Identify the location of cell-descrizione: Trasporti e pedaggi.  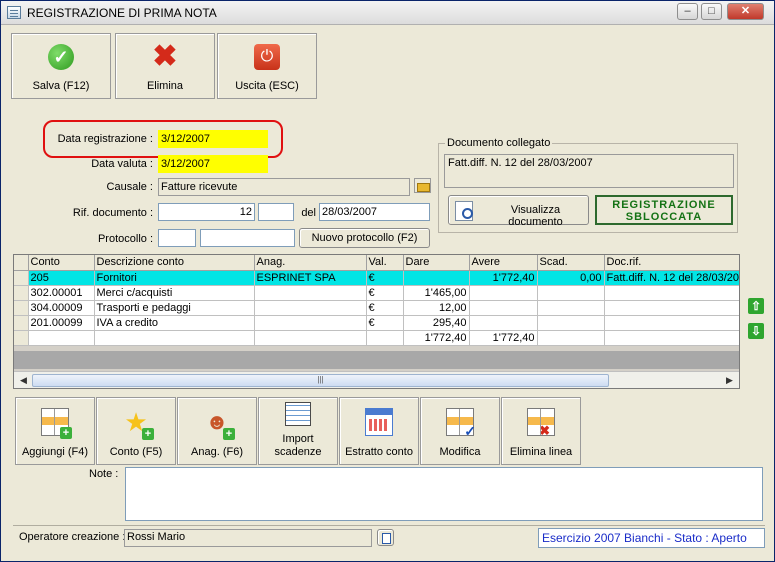
(174, 308).